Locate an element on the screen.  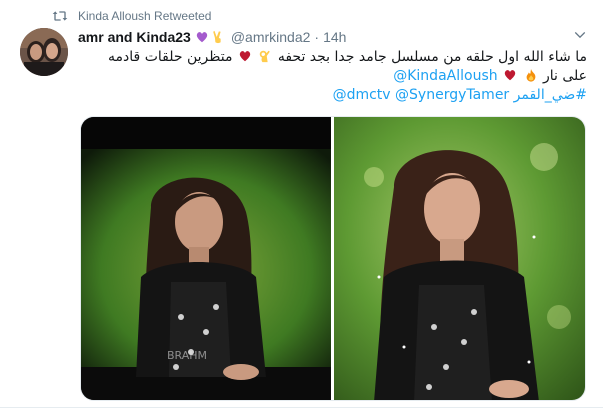
mention-synergy-tamer: @SynergyTamer is located at coordinates (452, 95).